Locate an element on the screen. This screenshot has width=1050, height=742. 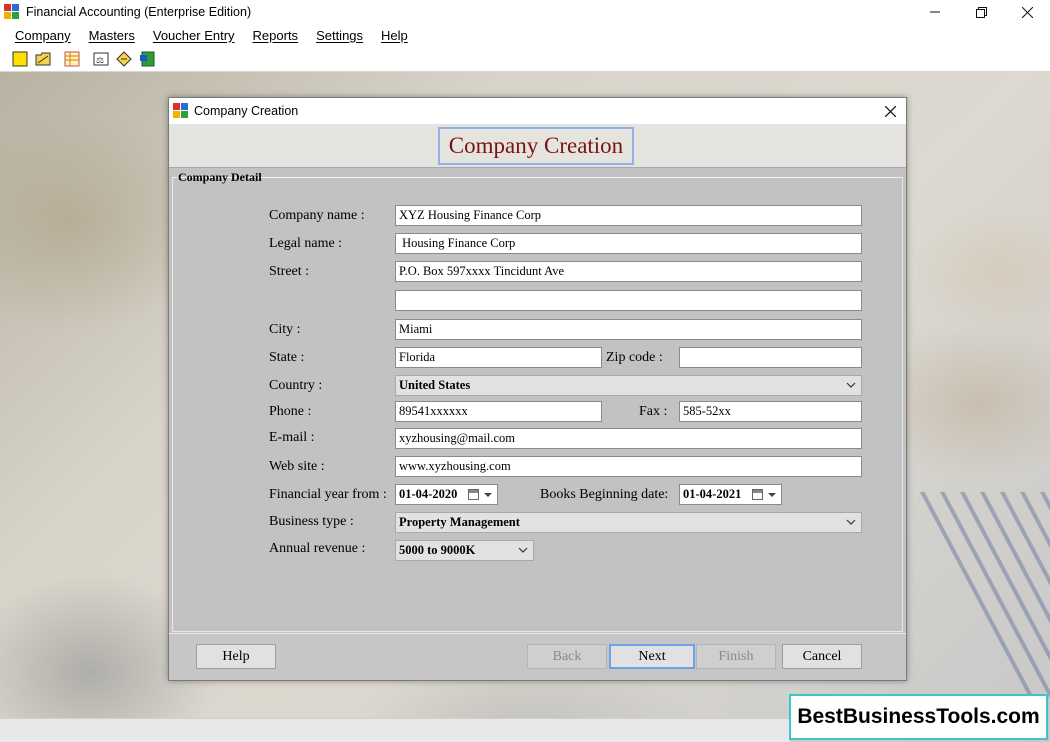
new-company-button is located at coordinates (20, 59).